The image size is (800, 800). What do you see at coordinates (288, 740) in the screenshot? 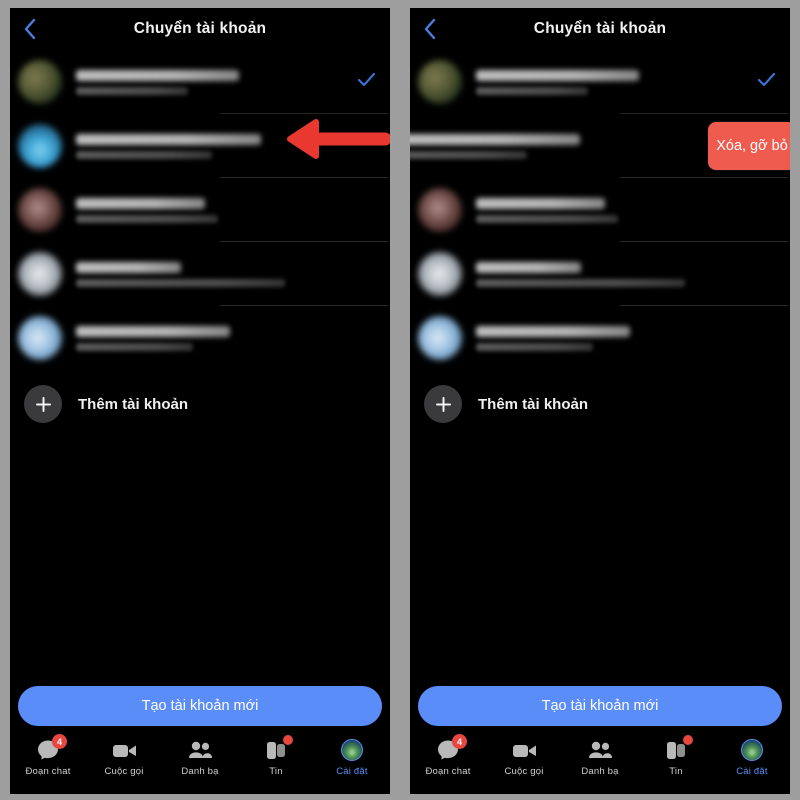
I see `nav-dot-stories` at bounding box center [288, 740].